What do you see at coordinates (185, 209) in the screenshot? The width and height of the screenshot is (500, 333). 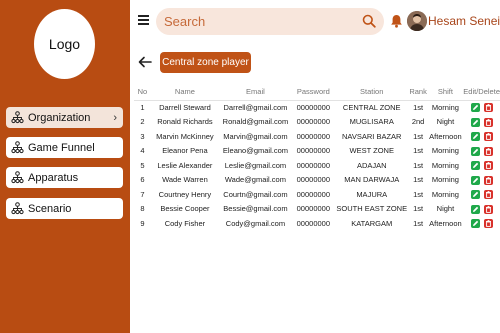 I see `cell-name: Bessie Cooper` at bounding box center [185, 209].